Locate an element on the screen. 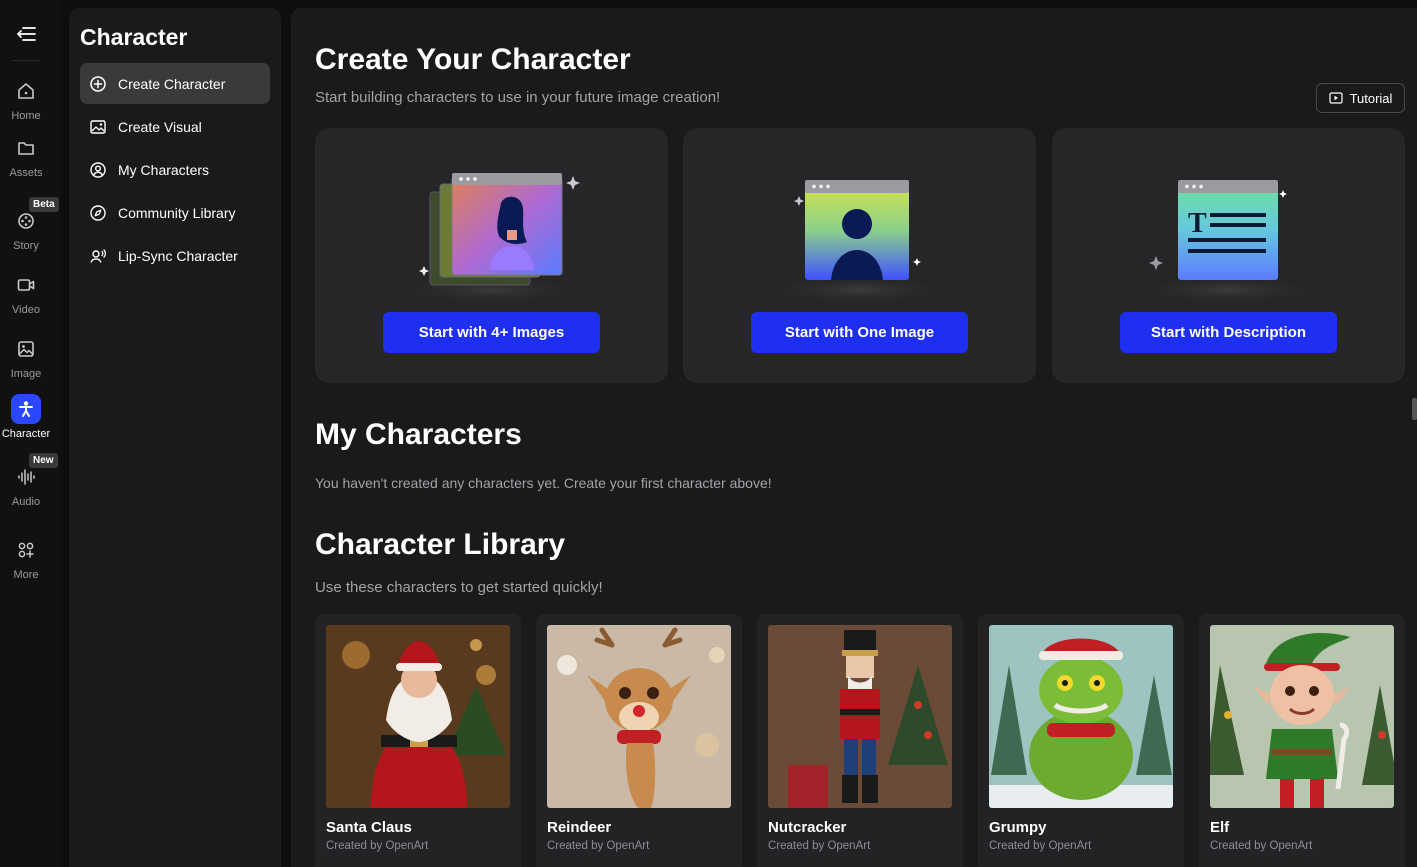  compass-icon is located at coordinates (98, 213).